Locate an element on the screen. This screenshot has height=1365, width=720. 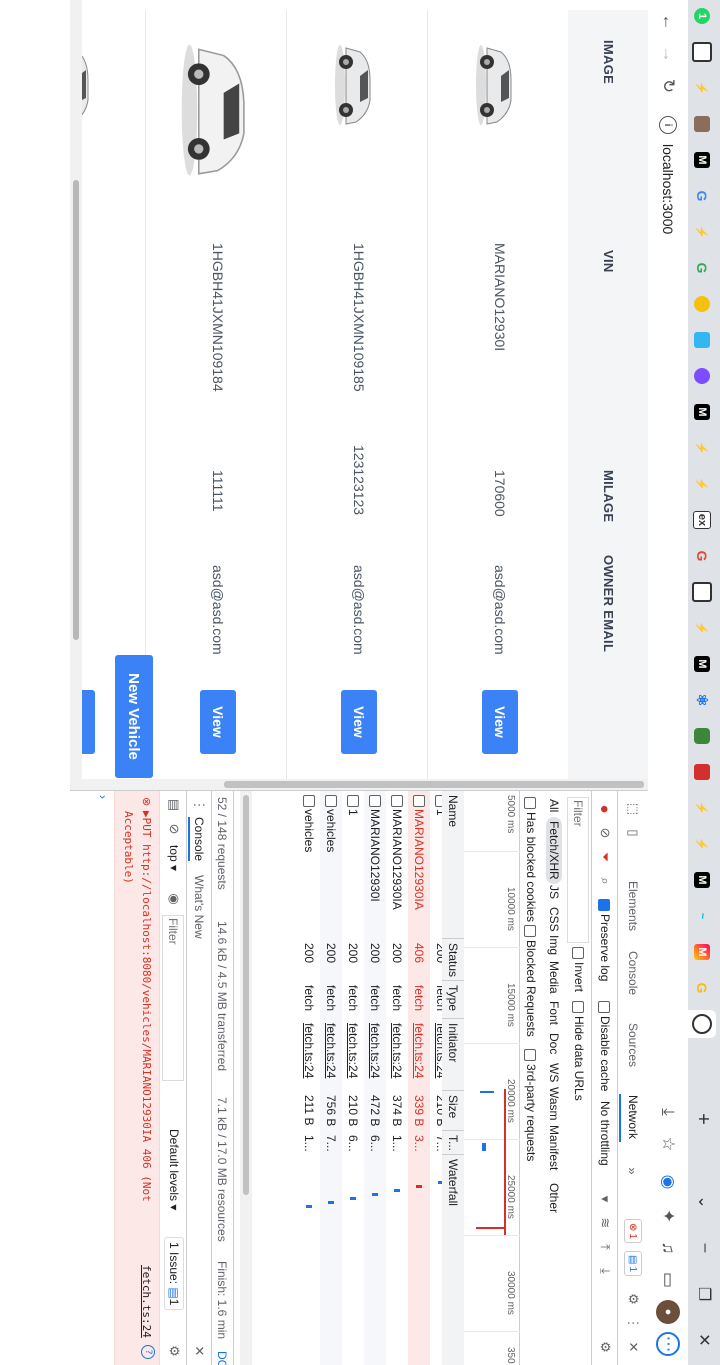
type-doc: Doc is located at coordinates (554, 1043).